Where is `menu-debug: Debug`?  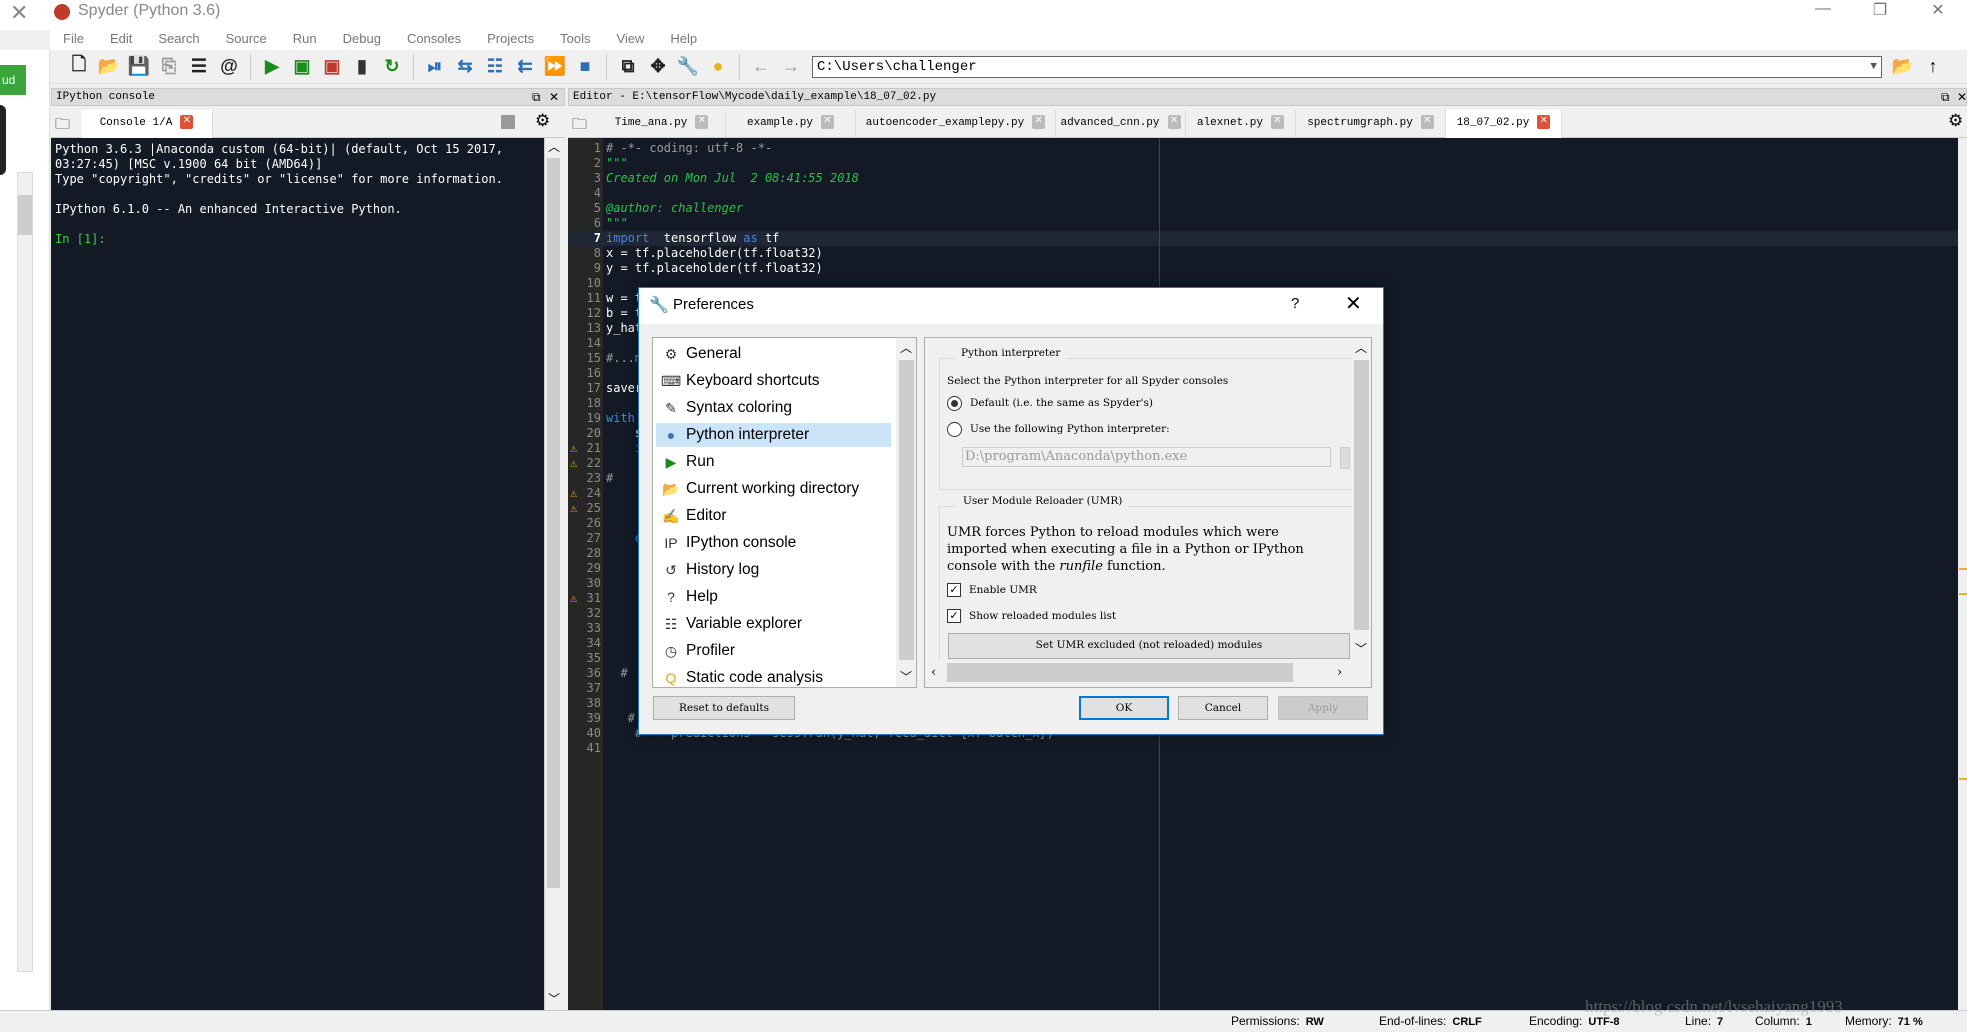
menu-debug: Debug is located at coordinates (362, 39).